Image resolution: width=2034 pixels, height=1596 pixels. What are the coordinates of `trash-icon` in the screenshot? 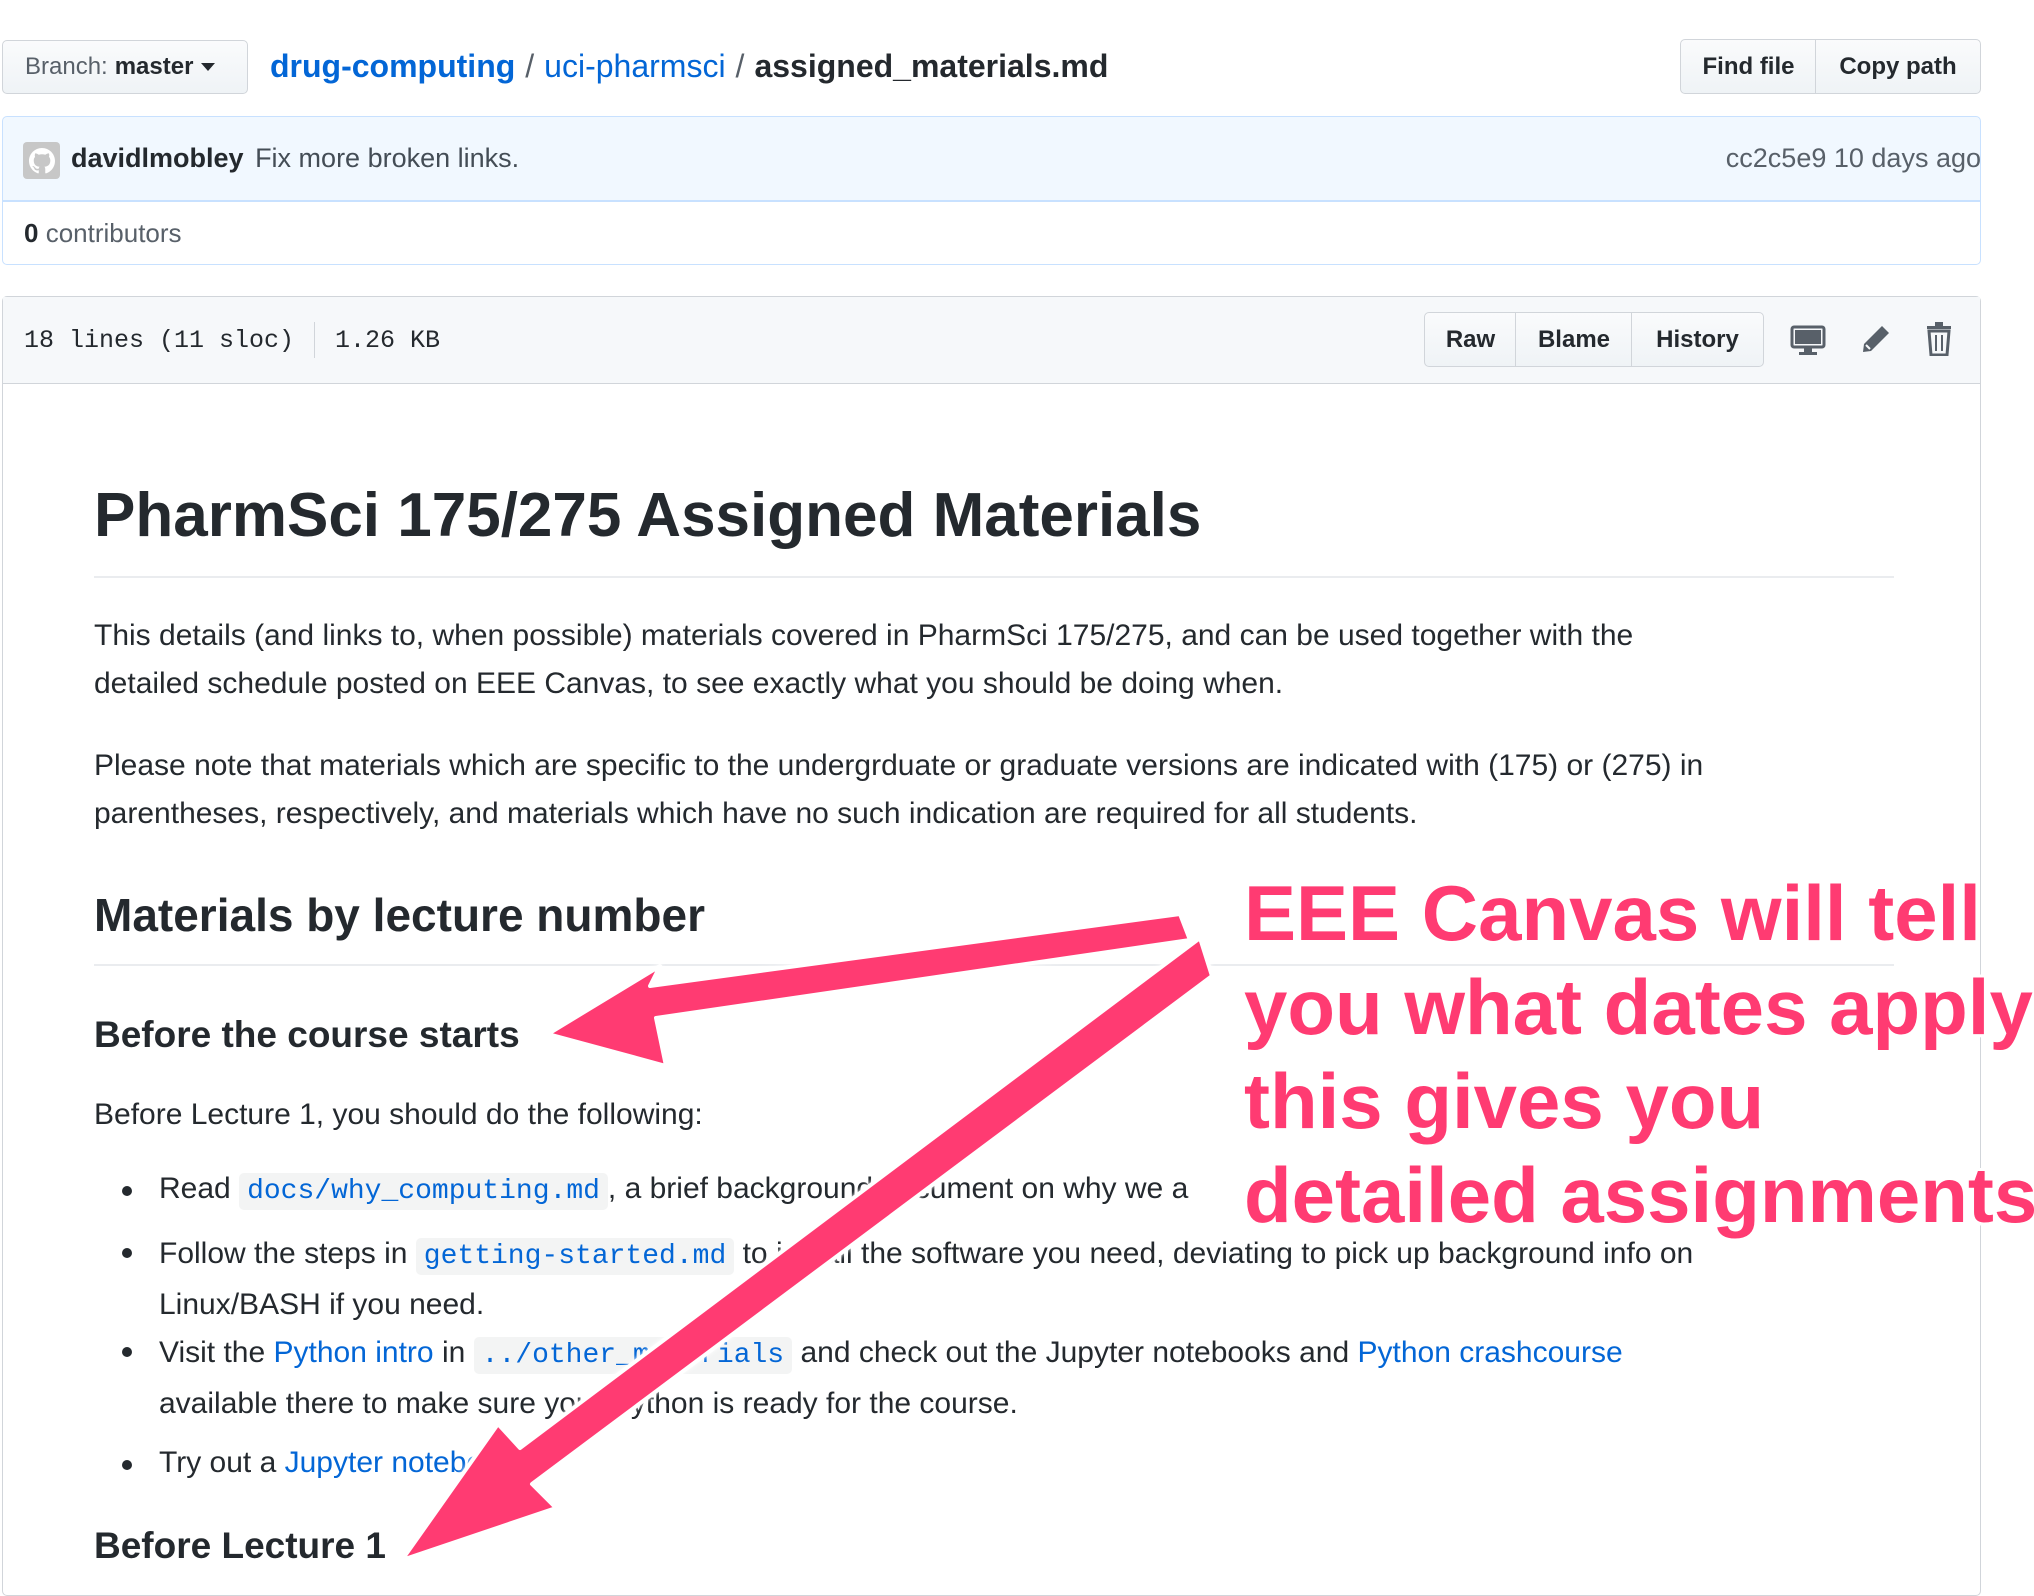 It's located at (1939, 339).